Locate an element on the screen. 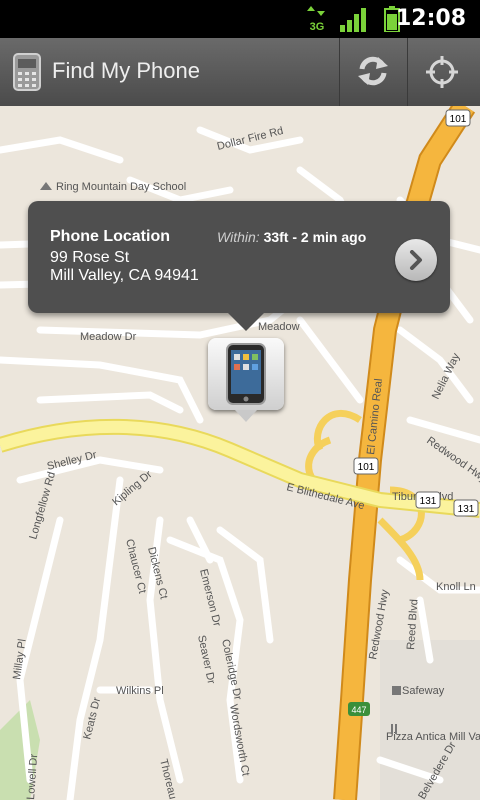 The image size is (480, 800). app-title-bar: Find My Phone is located at coordinates (240, 72).